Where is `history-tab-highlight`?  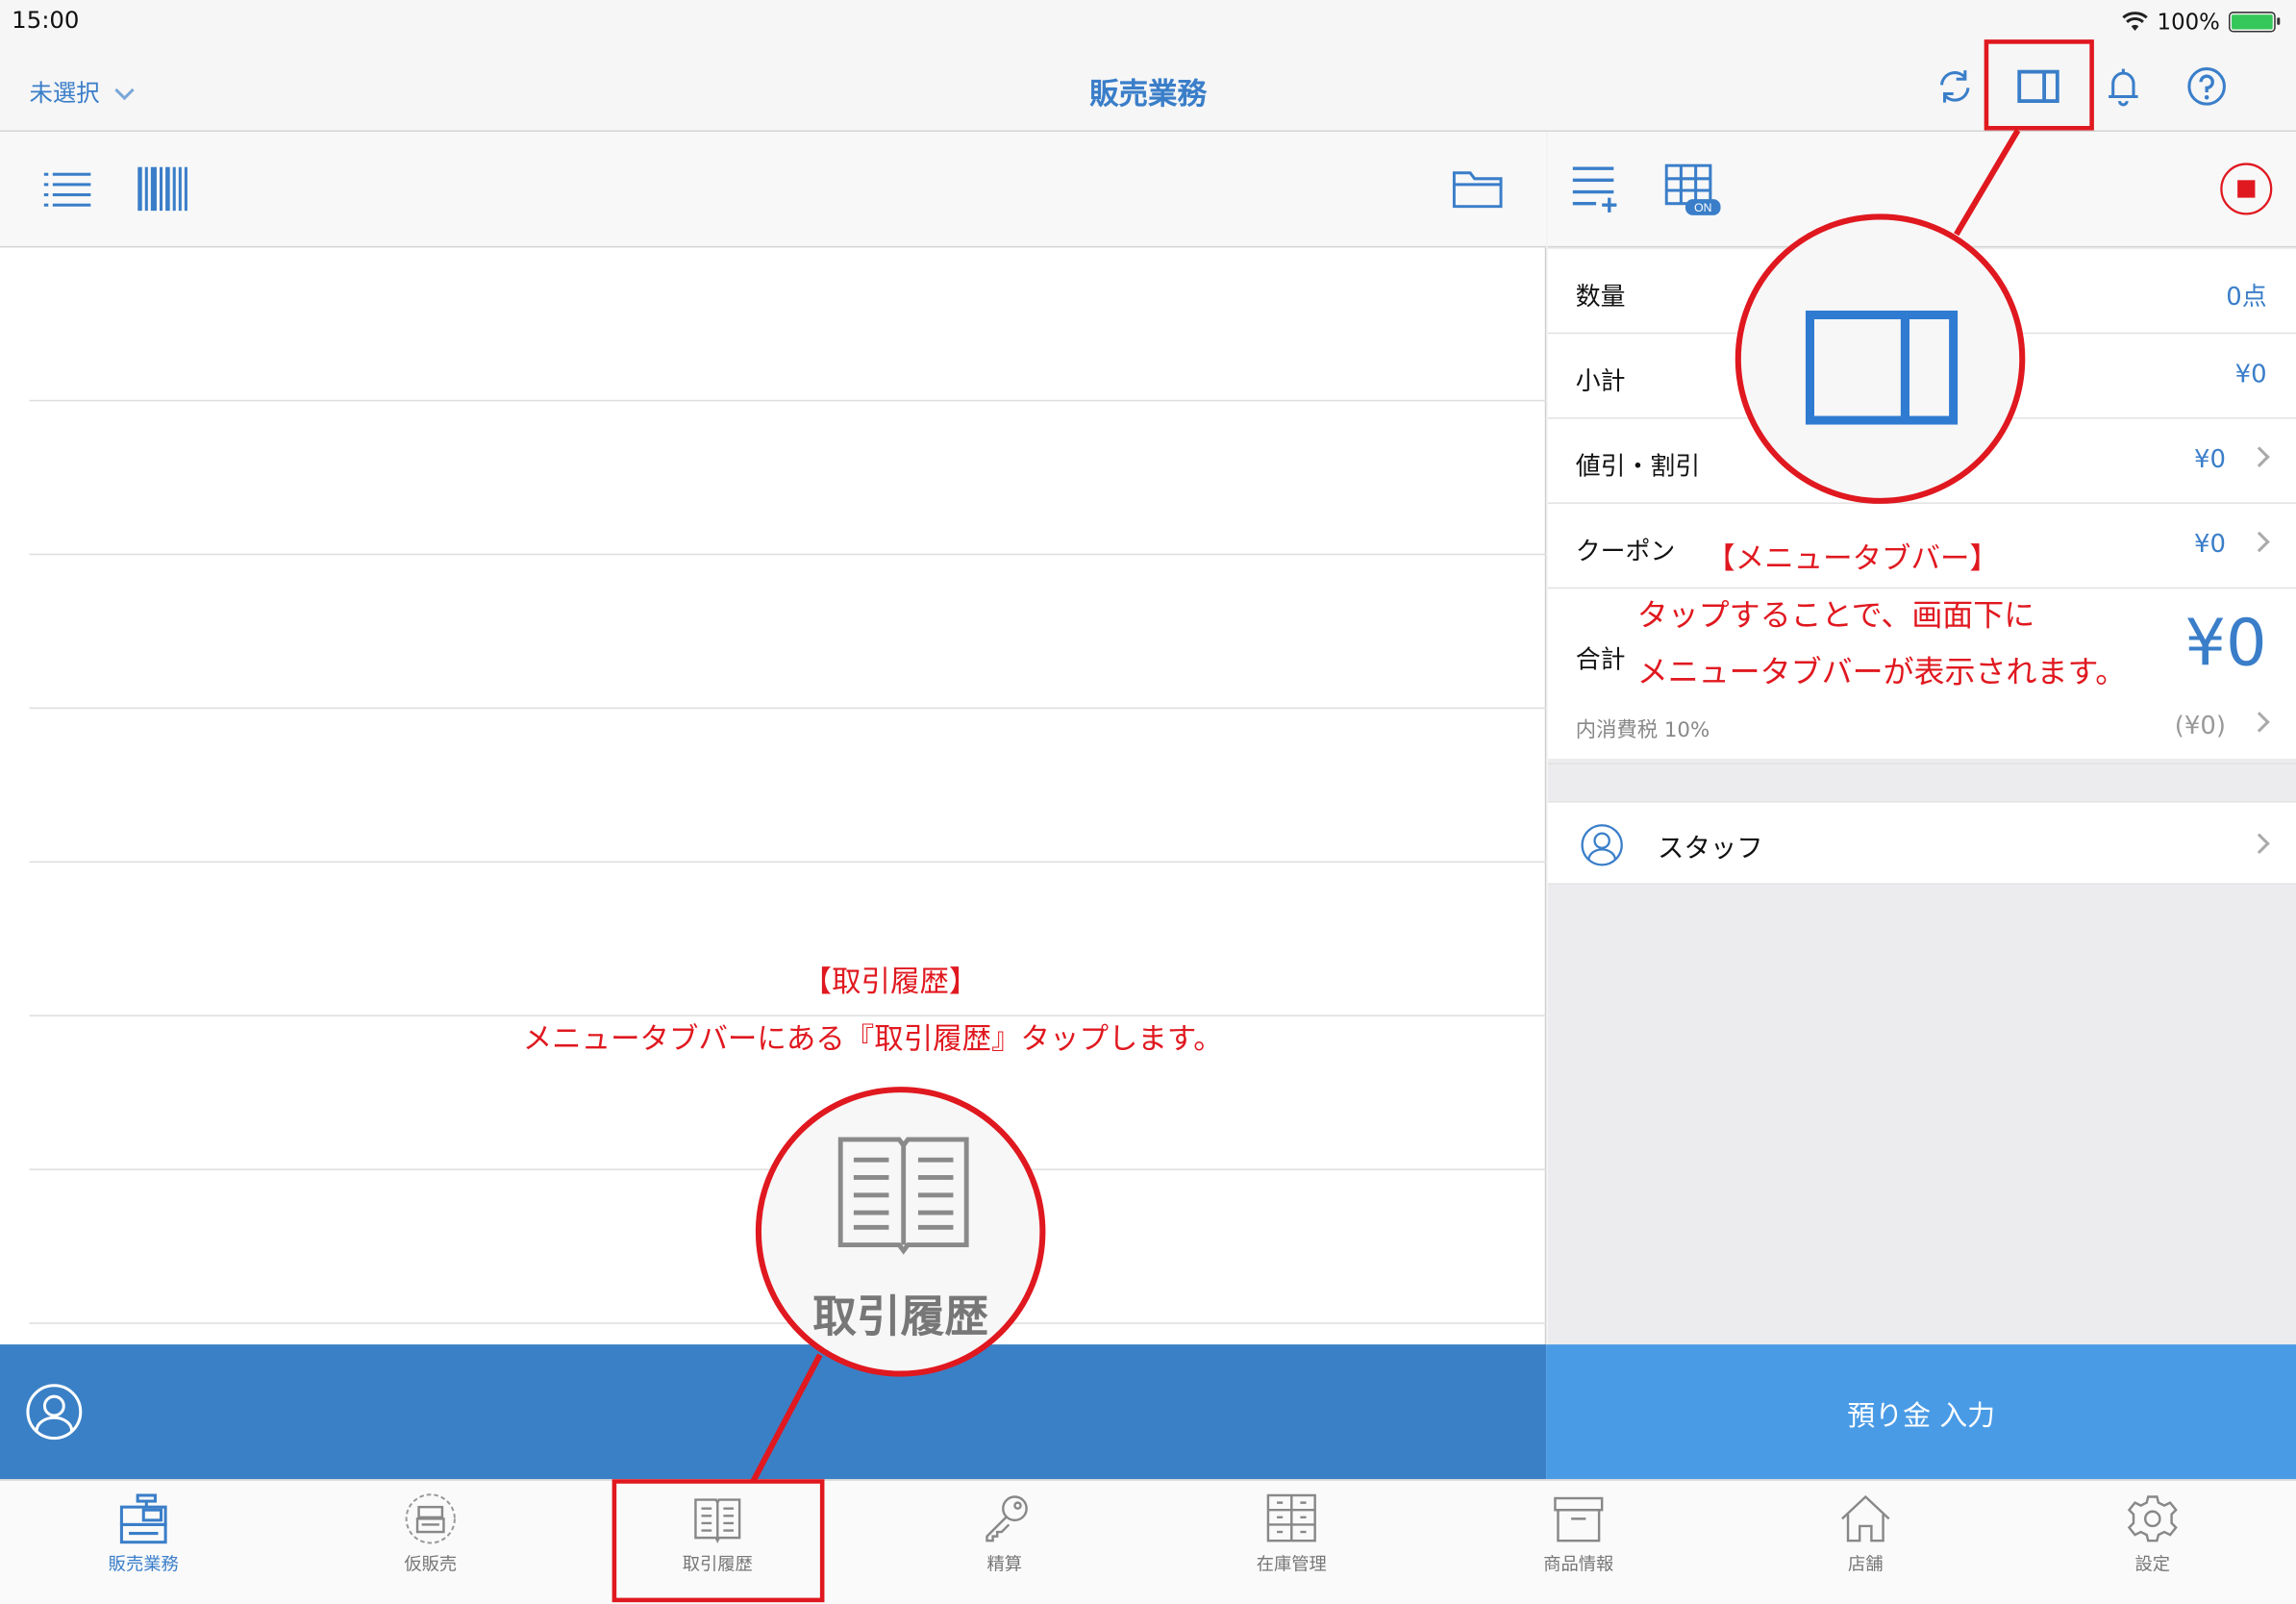
history-tab-highlight is located at coordinates (718, 1541).